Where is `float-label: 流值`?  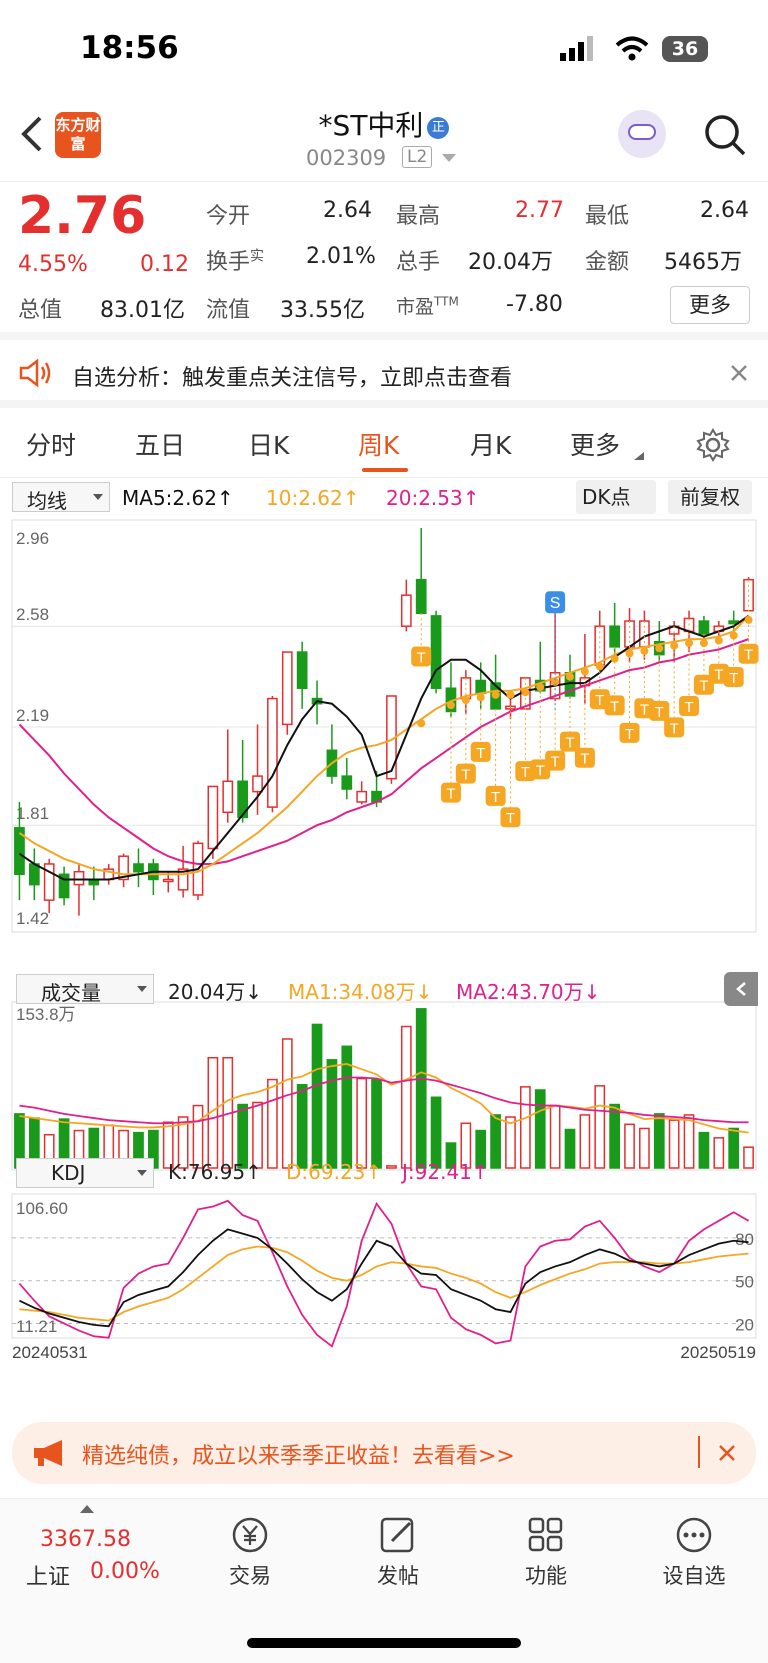
float-label: 流值 is located at coordinates (228, 310).